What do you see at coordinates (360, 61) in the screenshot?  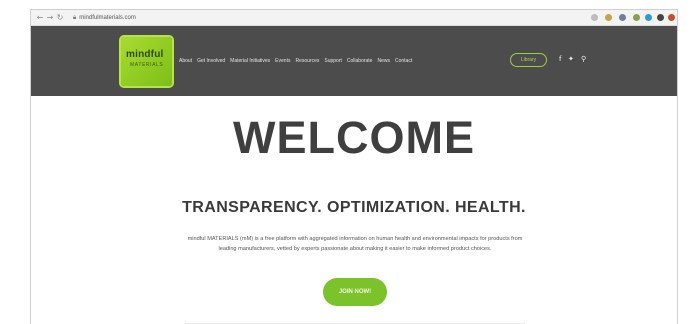 I see `nav-item-collaborate: Collaborate` at bounding box center [360, 61].